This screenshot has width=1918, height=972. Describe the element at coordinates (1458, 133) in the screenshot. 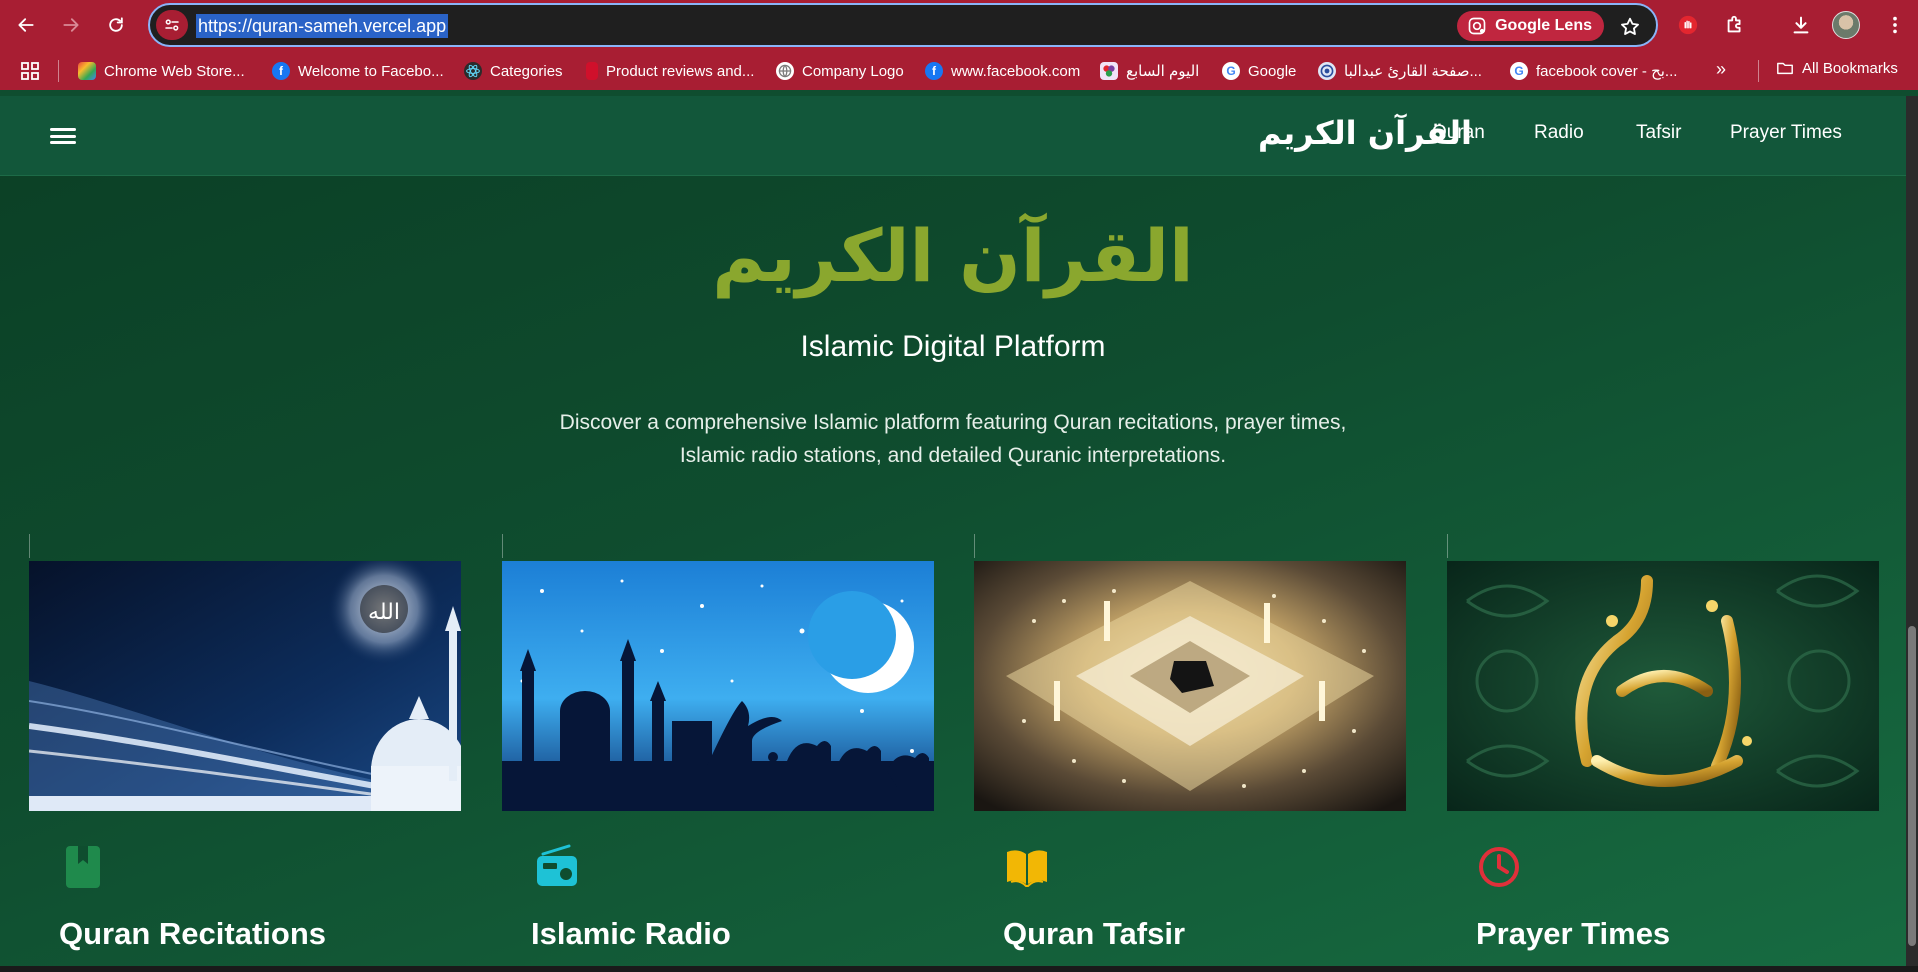

I see `nav-quran: Quran` at that location.